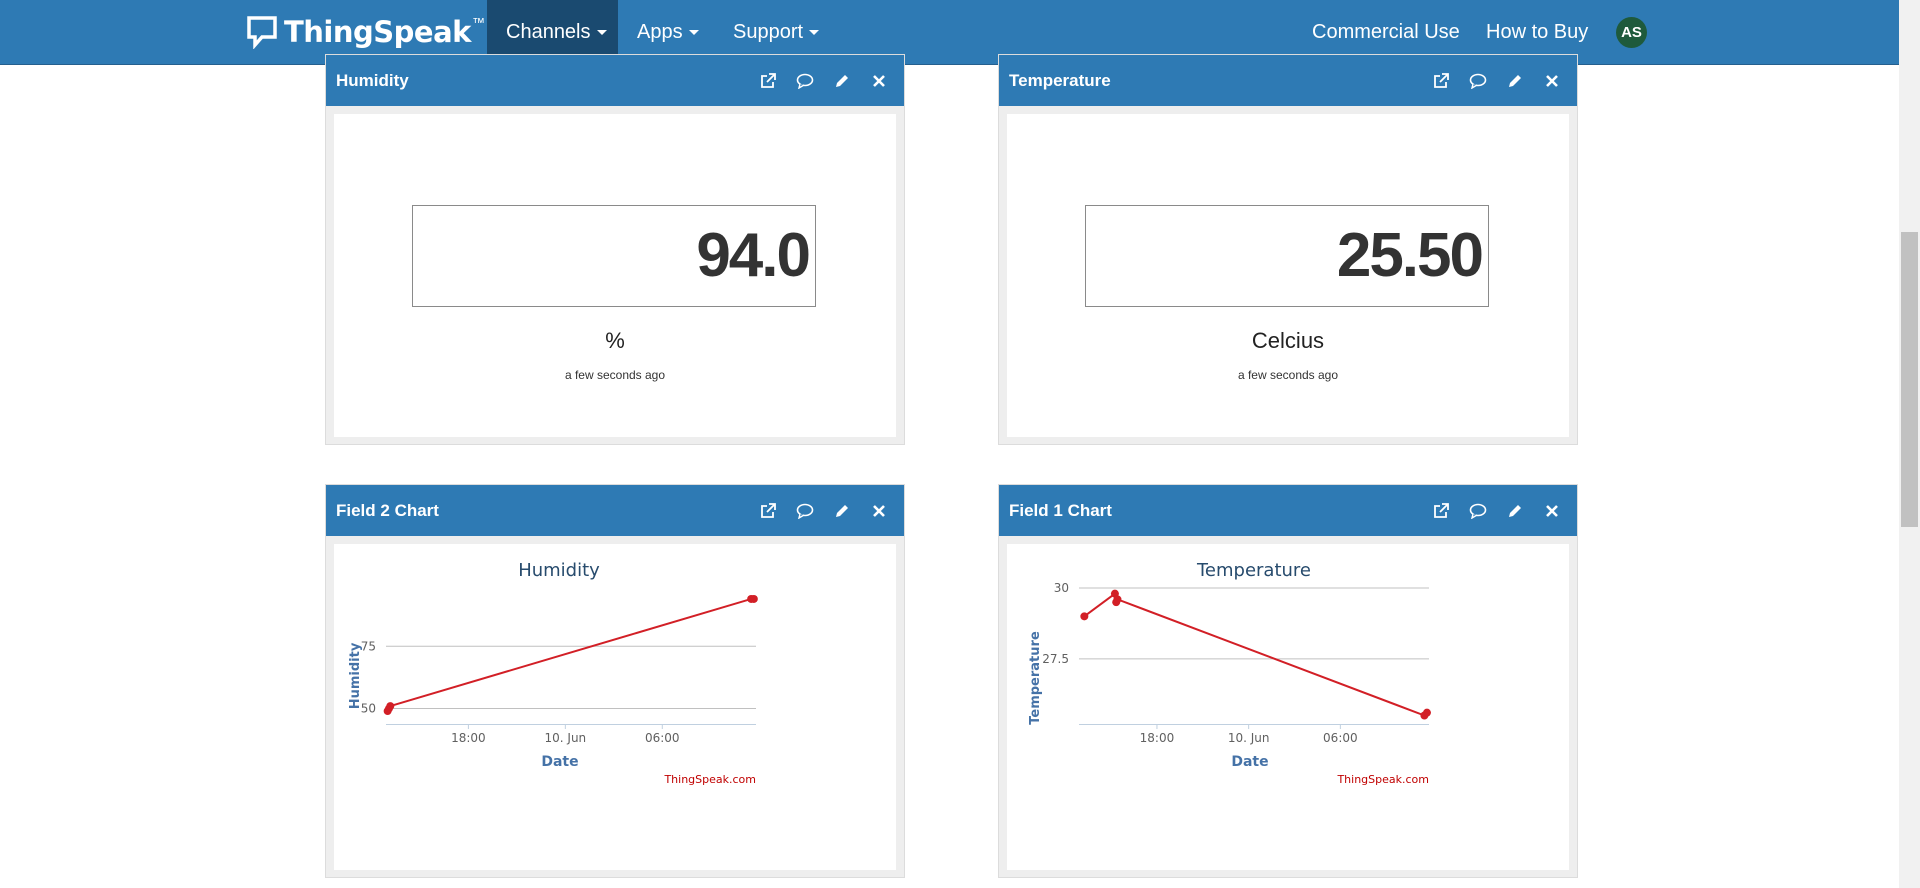  What do you see at coordinates (1909, 379) in the screenshot?
I see `scrollbar-thumb` at bounding box center [1909, 379].